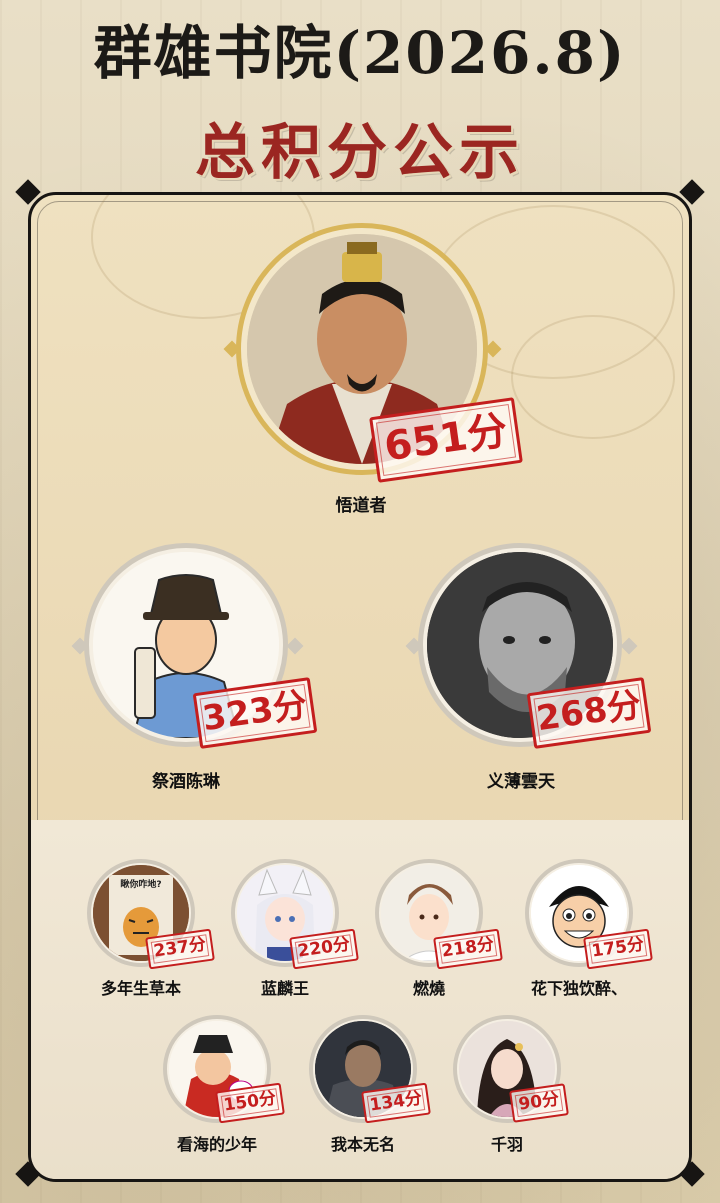 The height and width of the screenshot is (1203, 720). Describe the element at coordinates (216, 1144) in the screenshot. I see `player-name: 看海的少年` at that location.